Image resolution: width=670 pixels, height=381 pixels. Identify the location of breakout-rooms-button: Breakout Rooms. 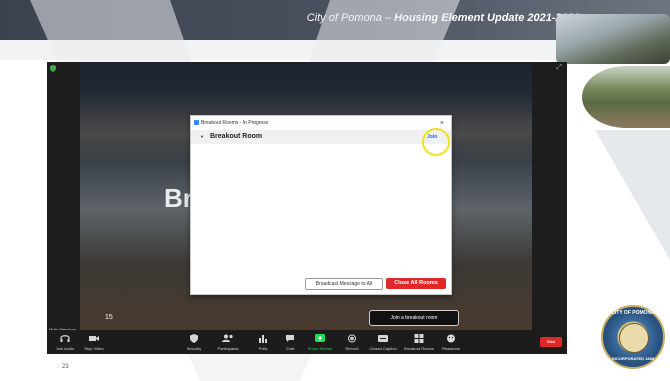
(419, 342).